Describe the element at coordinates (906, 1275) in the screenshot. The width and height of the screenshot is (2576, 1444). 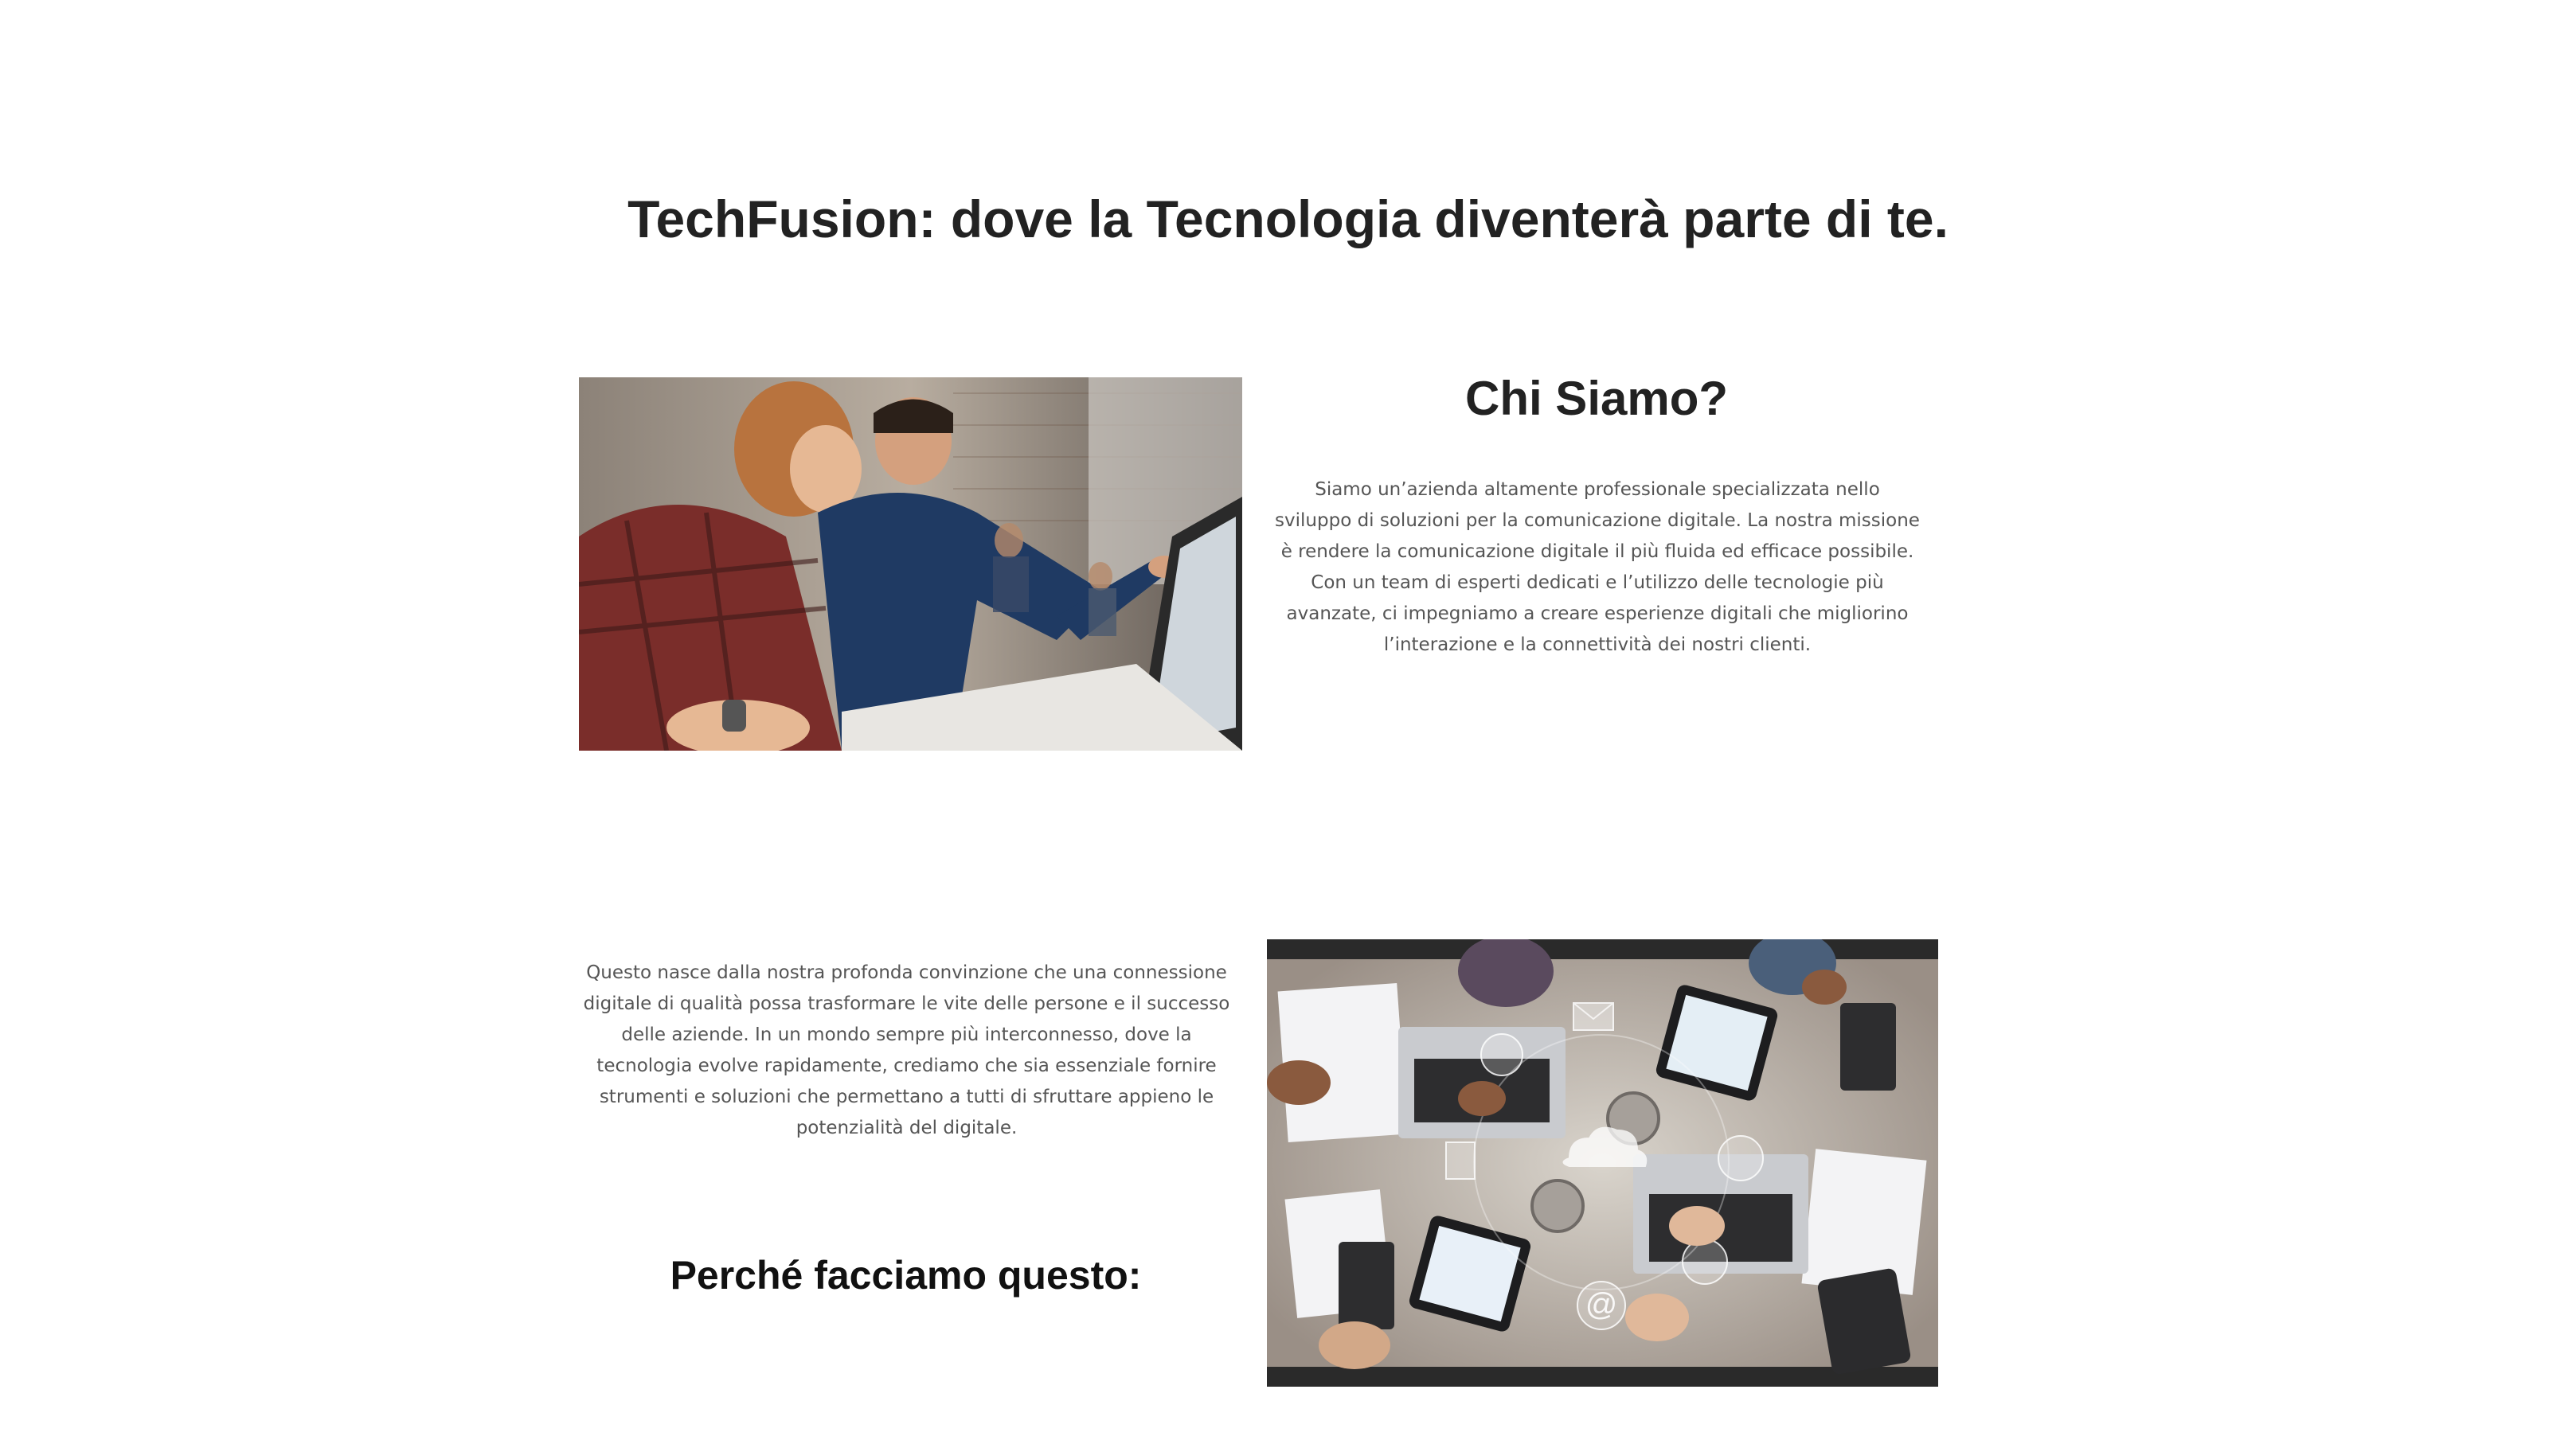
I see `why-title: Perché facciamo questo:` at that location.